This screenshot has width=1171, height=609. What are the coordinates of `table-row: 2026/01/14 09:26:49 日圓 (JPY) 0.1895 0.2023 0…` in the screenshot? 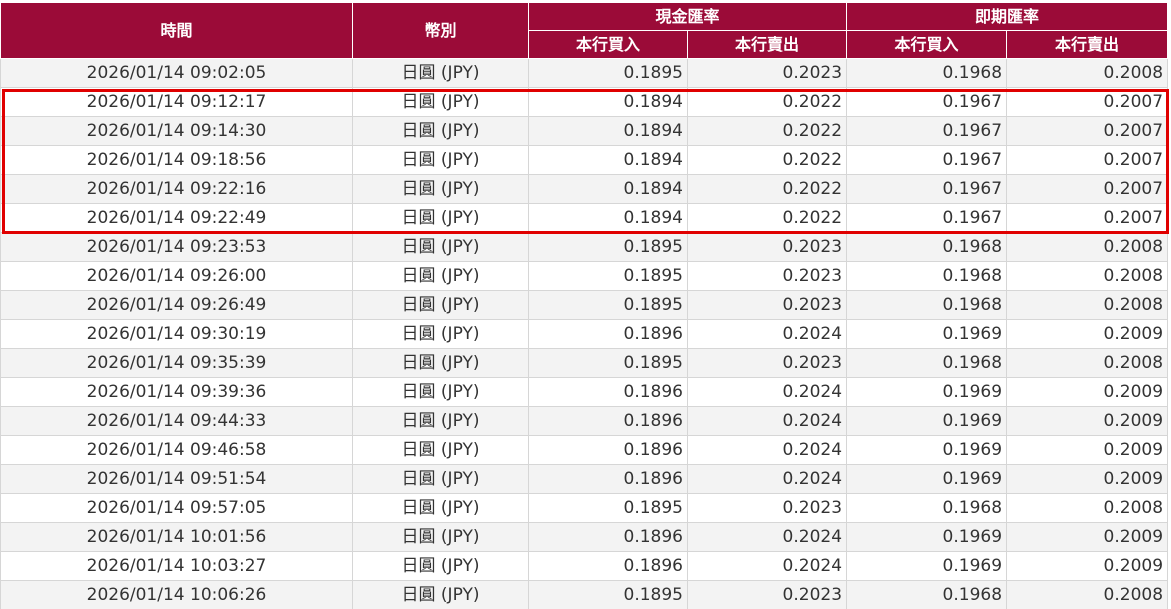 It's located at (584, 305).